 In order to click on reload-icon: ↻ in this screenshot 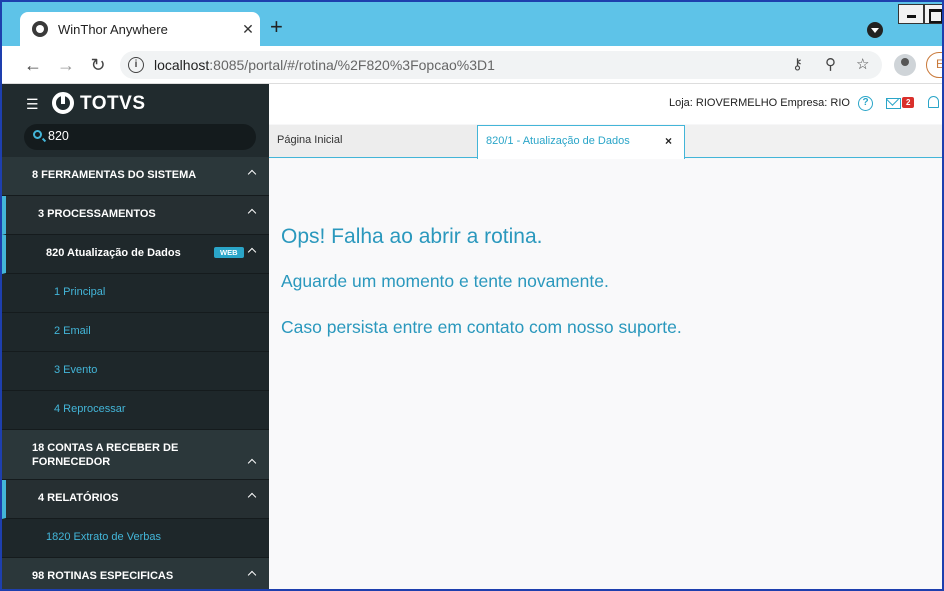, I will do `click(98, 65)`.